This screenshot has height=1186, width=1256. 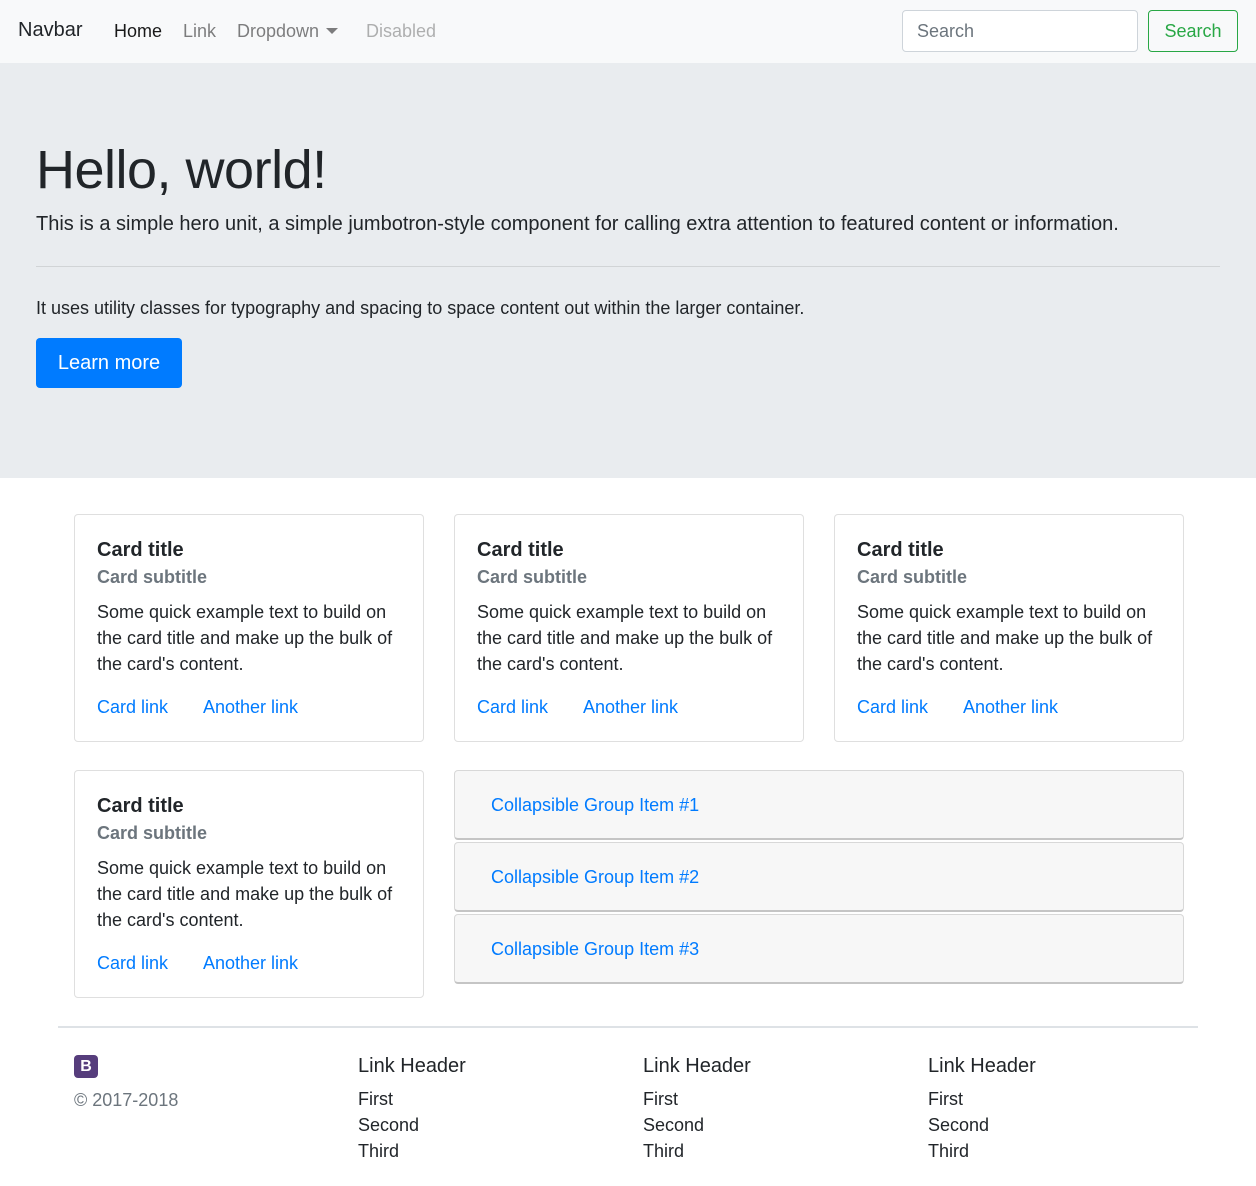 I want to click on nav-link-dropdown: Dropdown, so click(x=288, y=31).